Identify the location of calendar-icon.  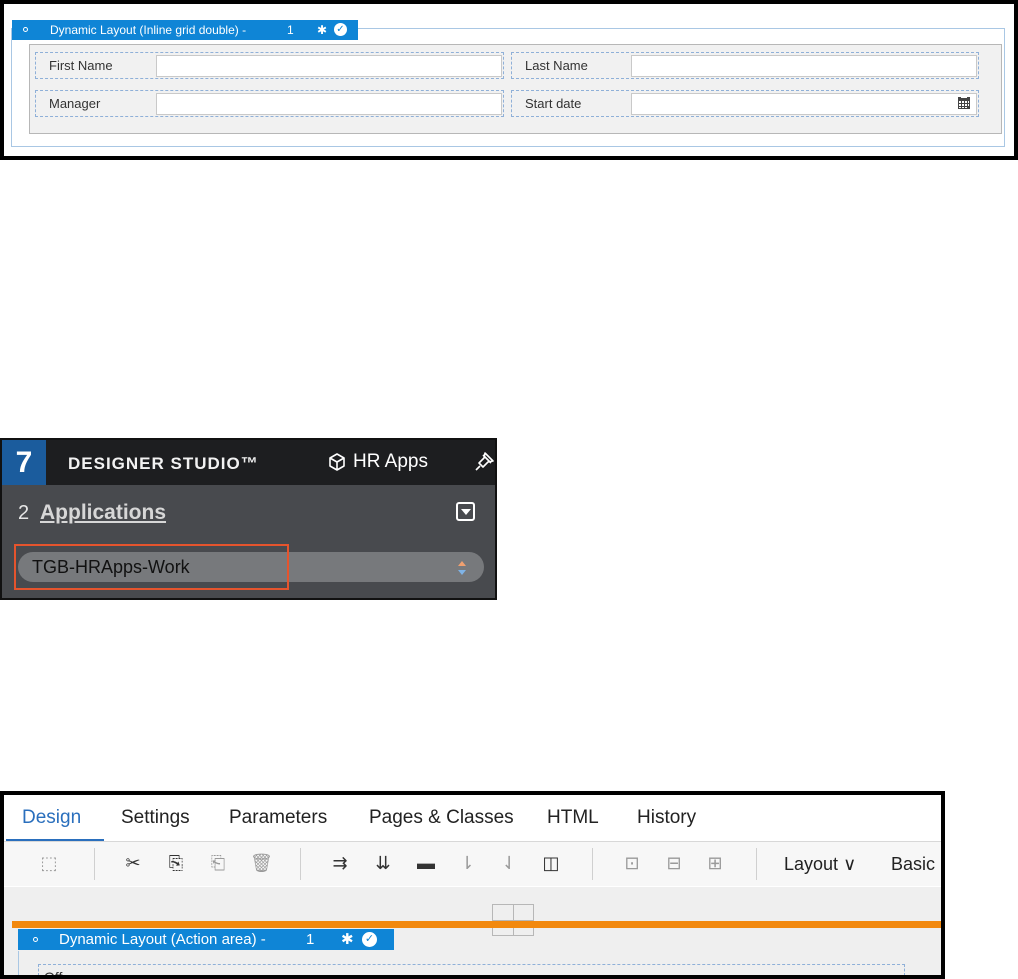
(964, 103).